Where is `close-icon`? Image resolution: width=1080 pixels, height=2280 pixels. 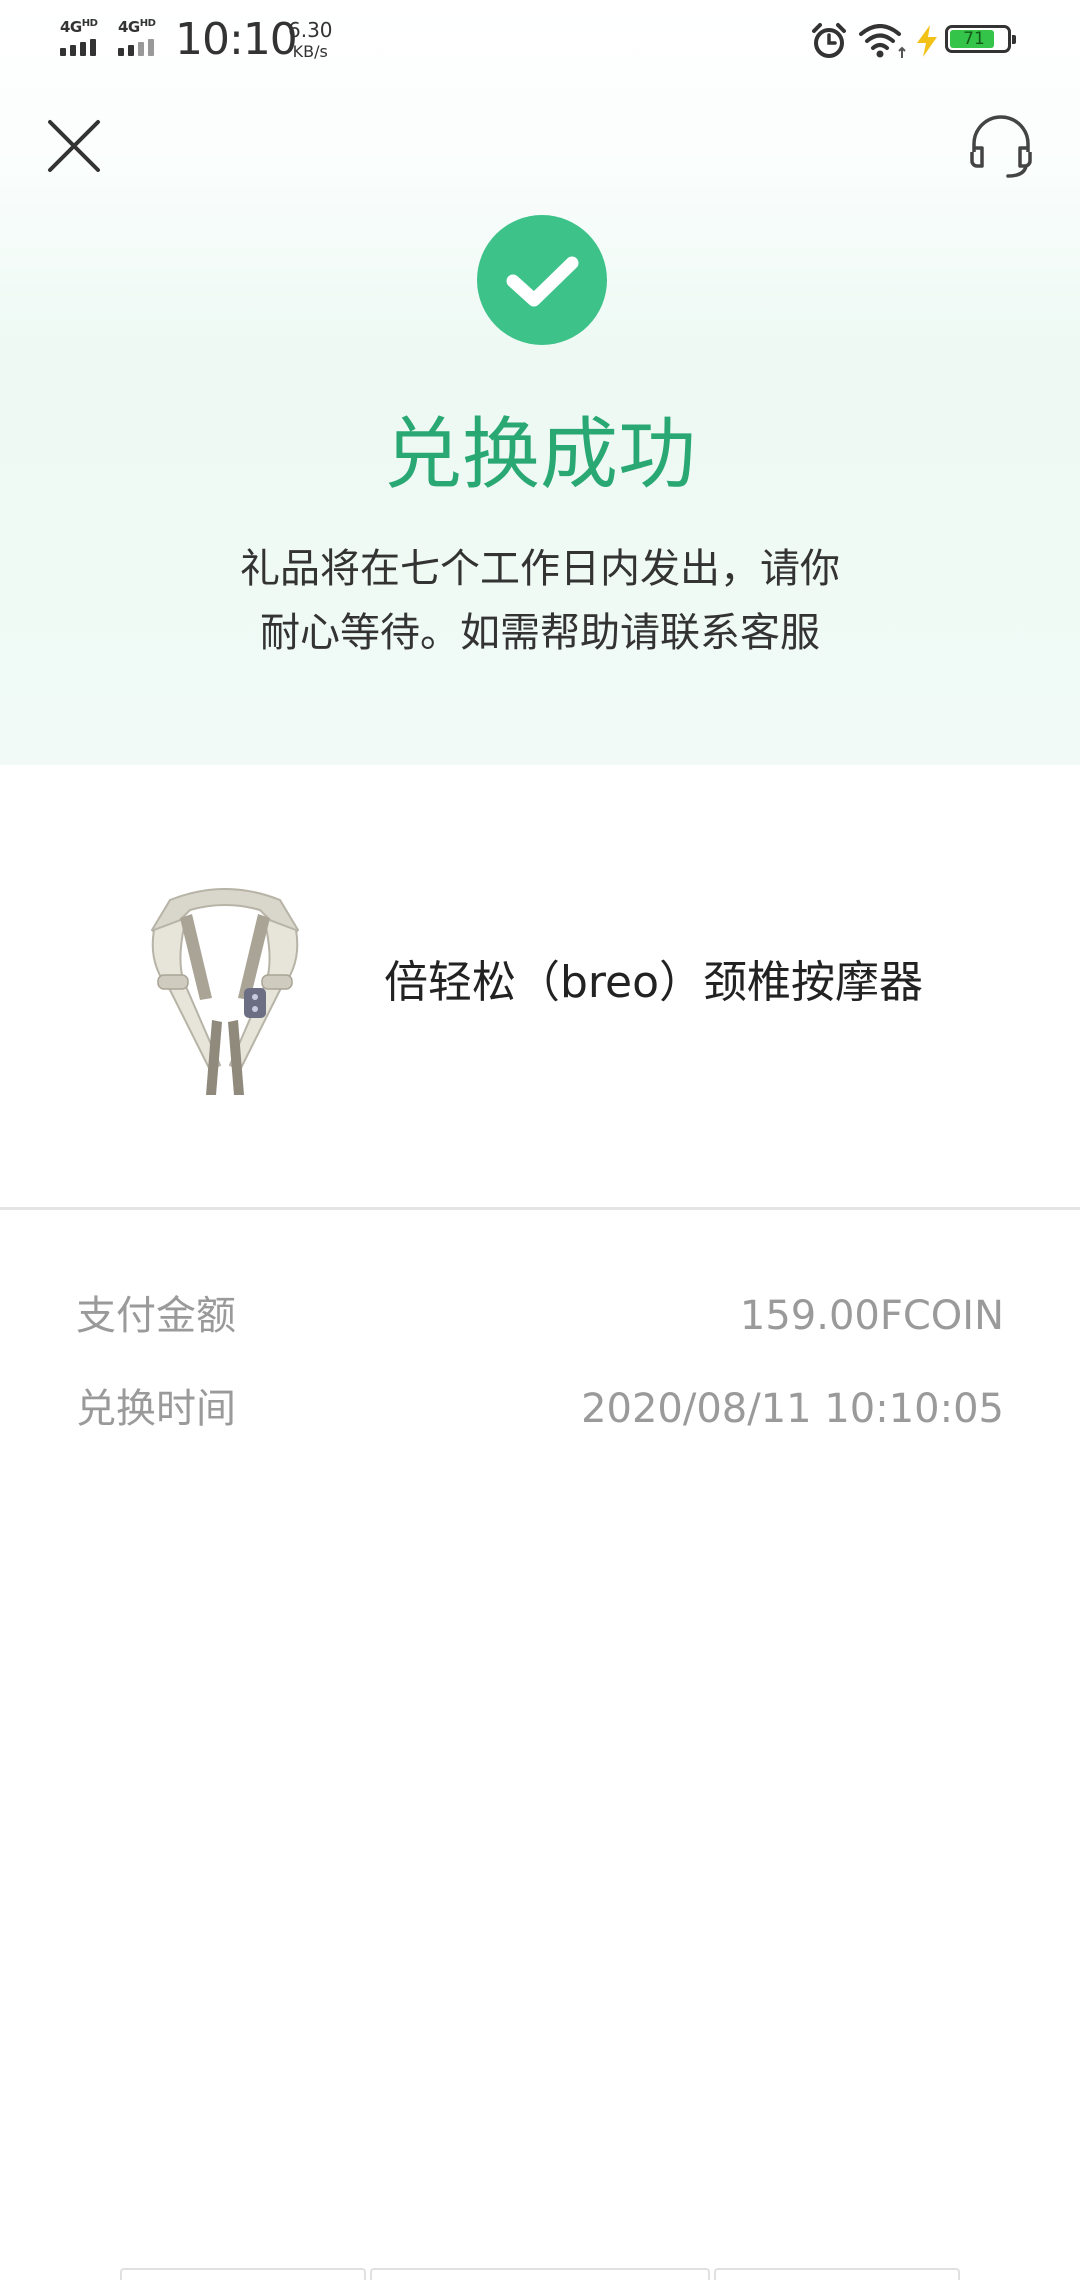 close-icon is located at coordinates (74, 146).